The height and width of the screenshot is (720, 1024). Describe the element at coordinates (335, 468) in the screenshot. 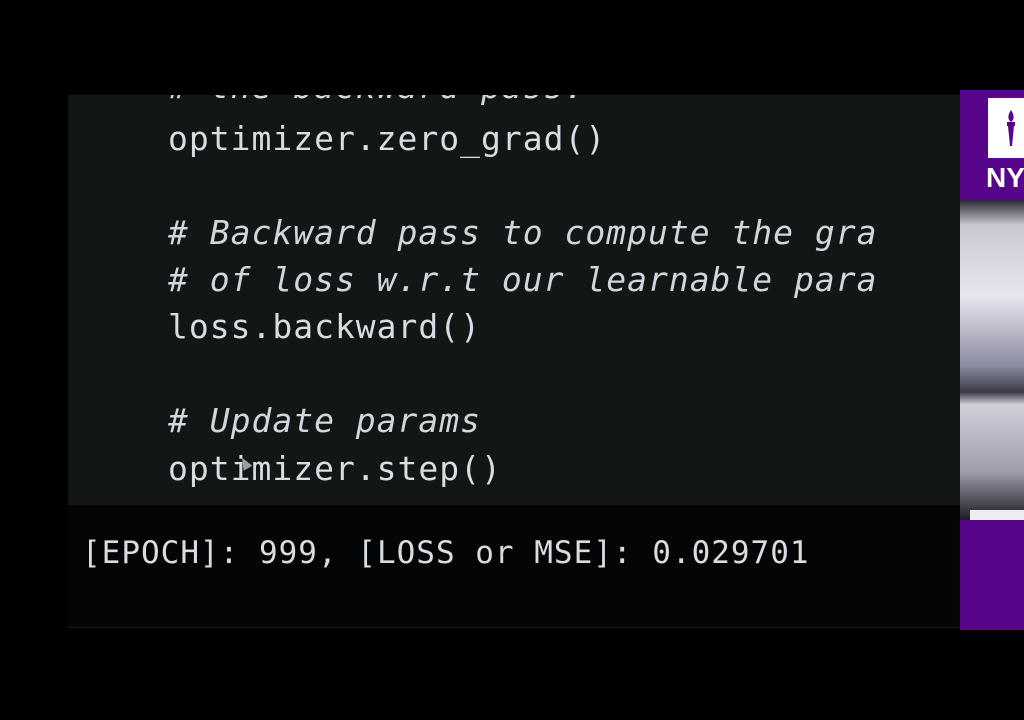

I see `code-line-step: optimizer.step()` at that location.